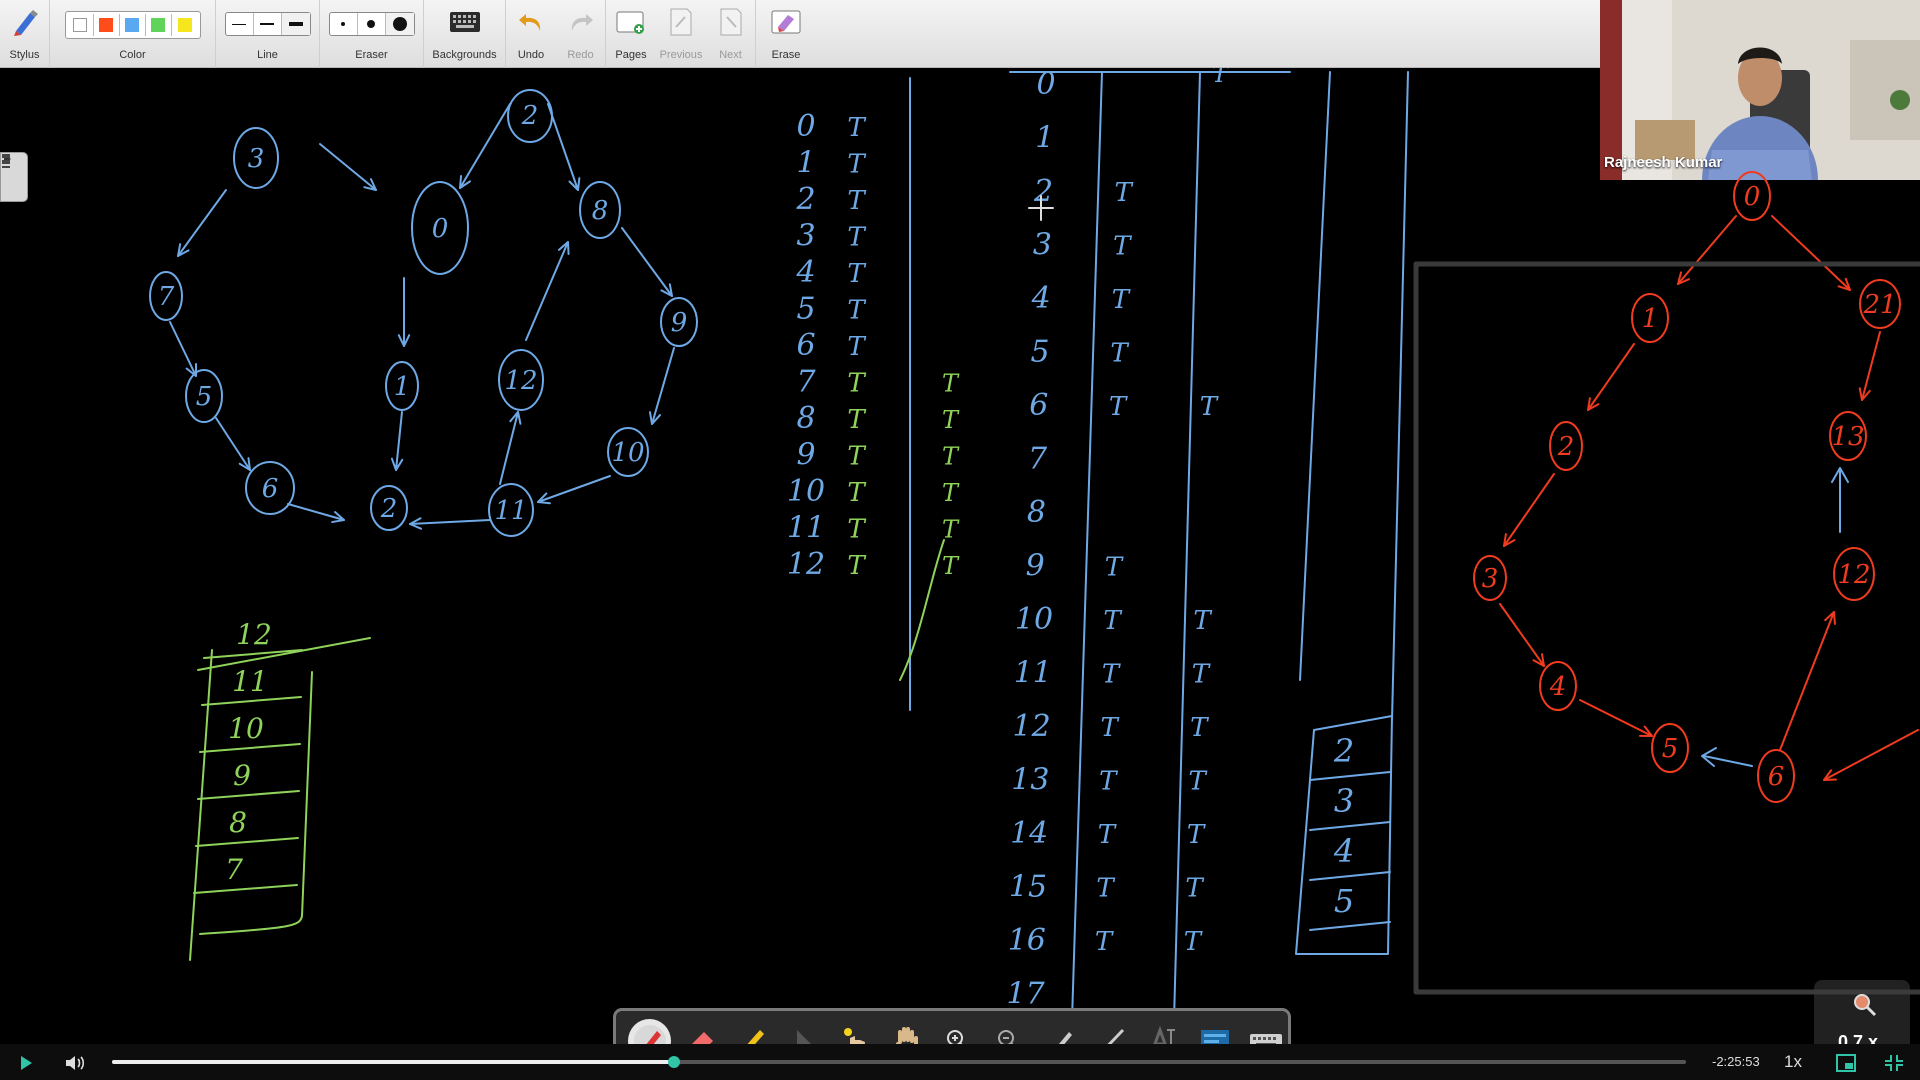 The image size is (1920, 1080). What do you see at coordinates (242, 775) in the screenshot?
I see `green-stack-item: 9` at bounding box center [242, 775].